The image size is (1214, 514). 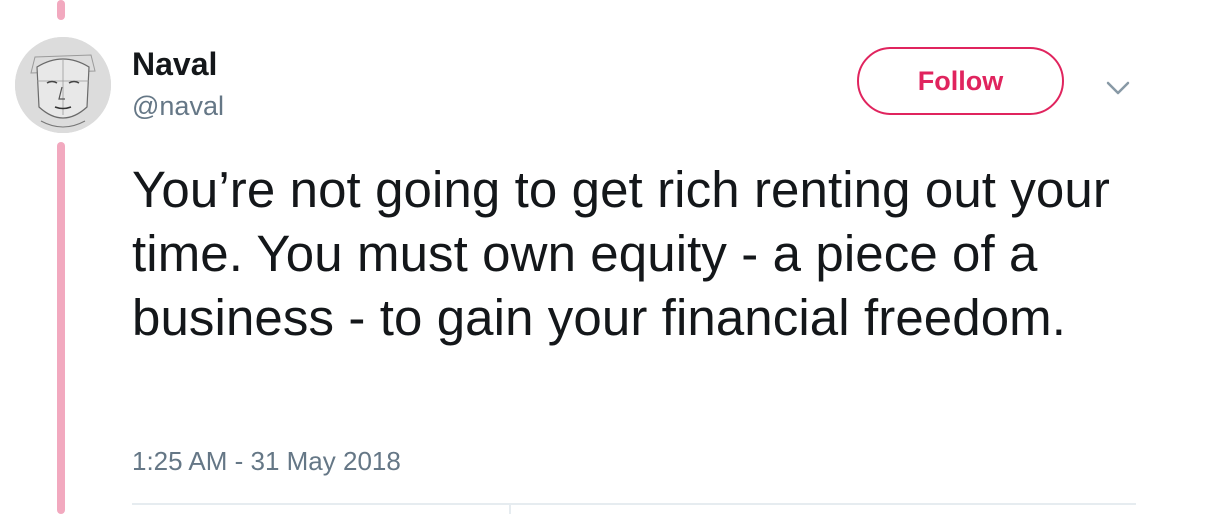 I want to click on sketch-face-avatar-icon, so click(x=63, y=85).